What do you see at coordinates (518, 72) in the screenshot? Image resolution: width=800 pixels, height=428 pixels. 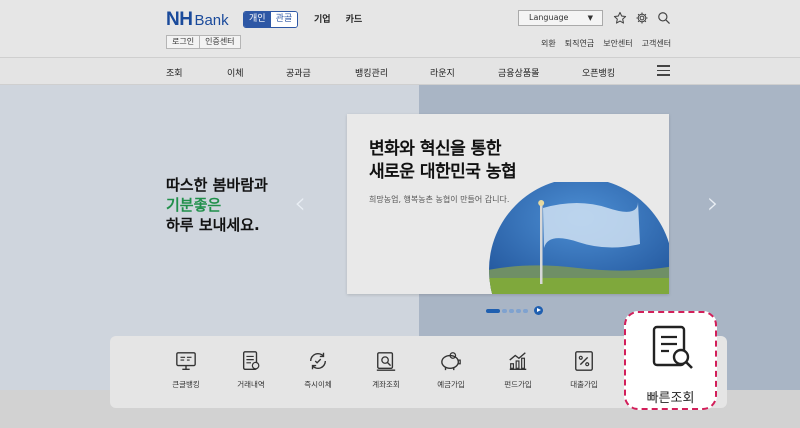 I see `gnb-product-mall: 금융상품몰` at bounding box center [518, 72].